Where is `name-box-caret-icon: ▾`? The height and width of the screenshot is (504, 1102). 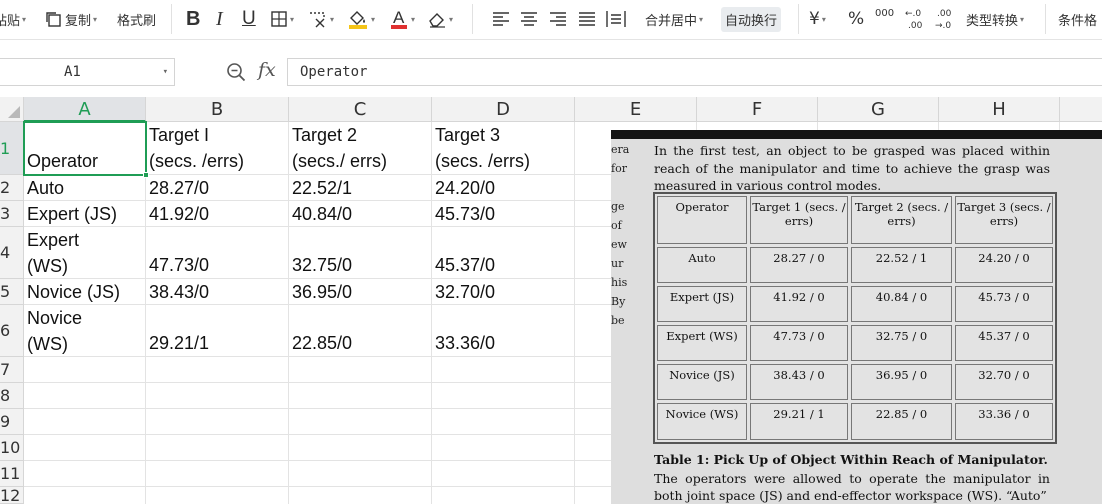
name-box-caret-icon: ▾ is located at coordinates (165, 72).